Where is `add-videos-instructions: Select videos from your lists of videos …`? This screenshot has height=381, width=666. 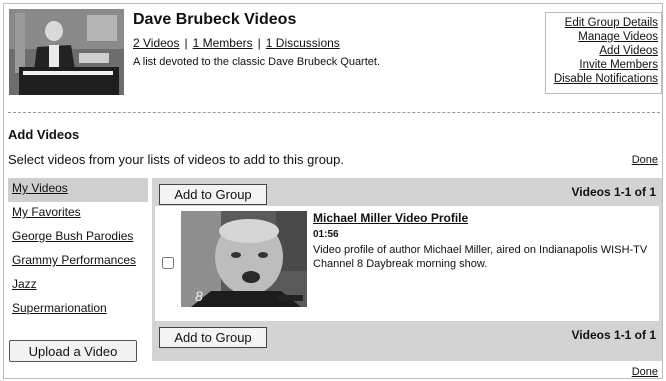
add-videos-instructions: Select videos from your lists of videos … is located at coordinates (176, 159).